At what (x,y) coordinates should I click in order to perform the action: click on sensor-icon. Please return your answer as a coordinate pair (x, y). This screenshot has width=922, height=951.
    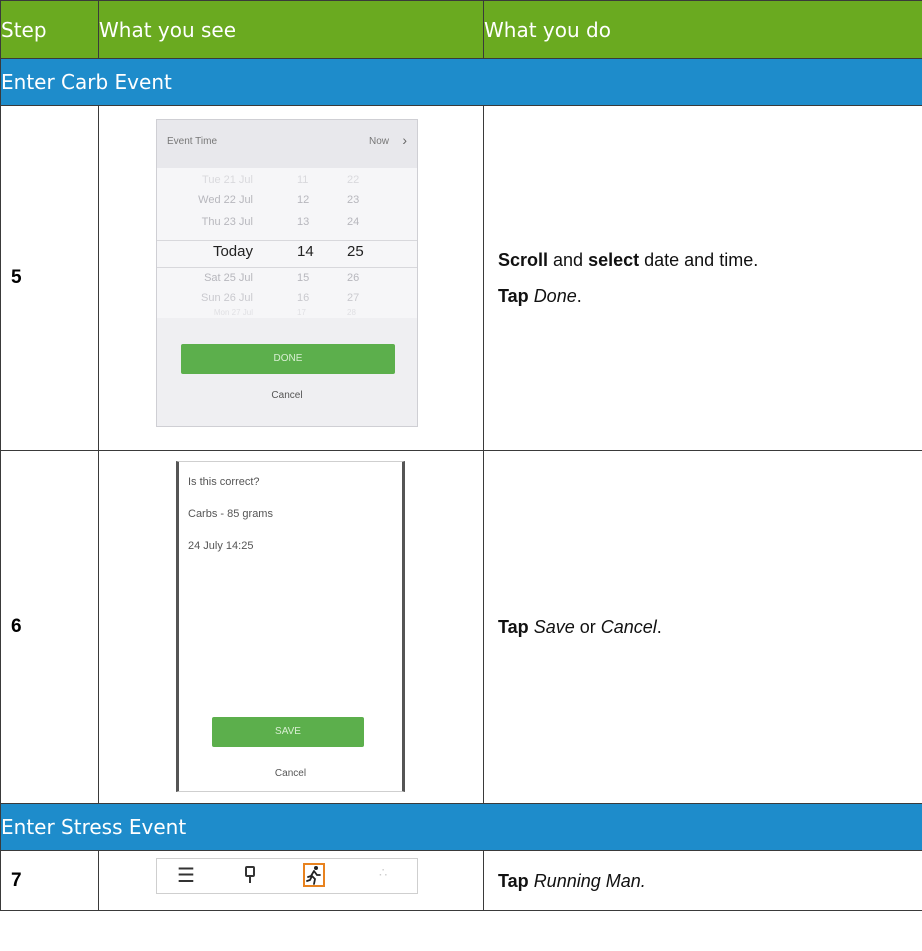
    Looking at the image, I should click on (250, 877).